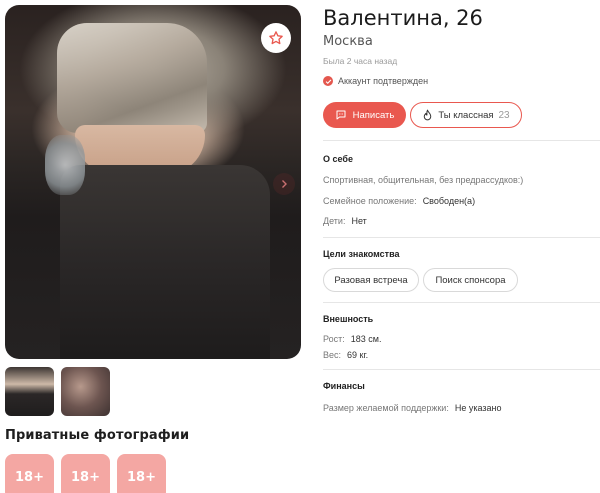  What do you see at coordinates (344, 386) in the screenshot?
I see `finance-title: Финансы` at bounding box center [344, 386].